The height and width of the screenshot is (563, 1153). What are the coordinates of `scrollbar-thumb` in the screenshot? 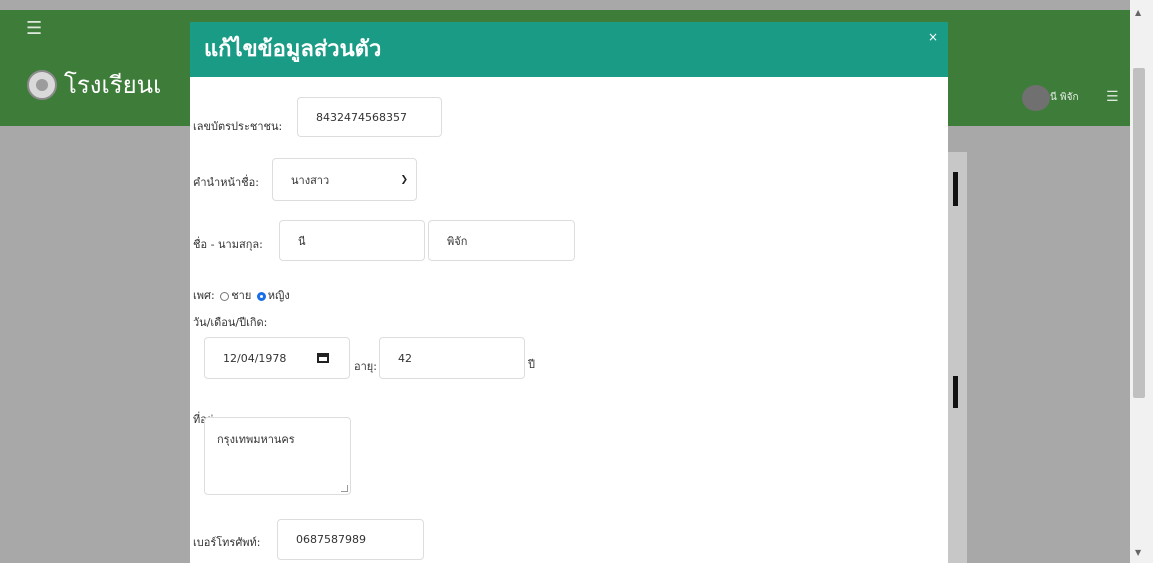 It's located at (1139, 233).